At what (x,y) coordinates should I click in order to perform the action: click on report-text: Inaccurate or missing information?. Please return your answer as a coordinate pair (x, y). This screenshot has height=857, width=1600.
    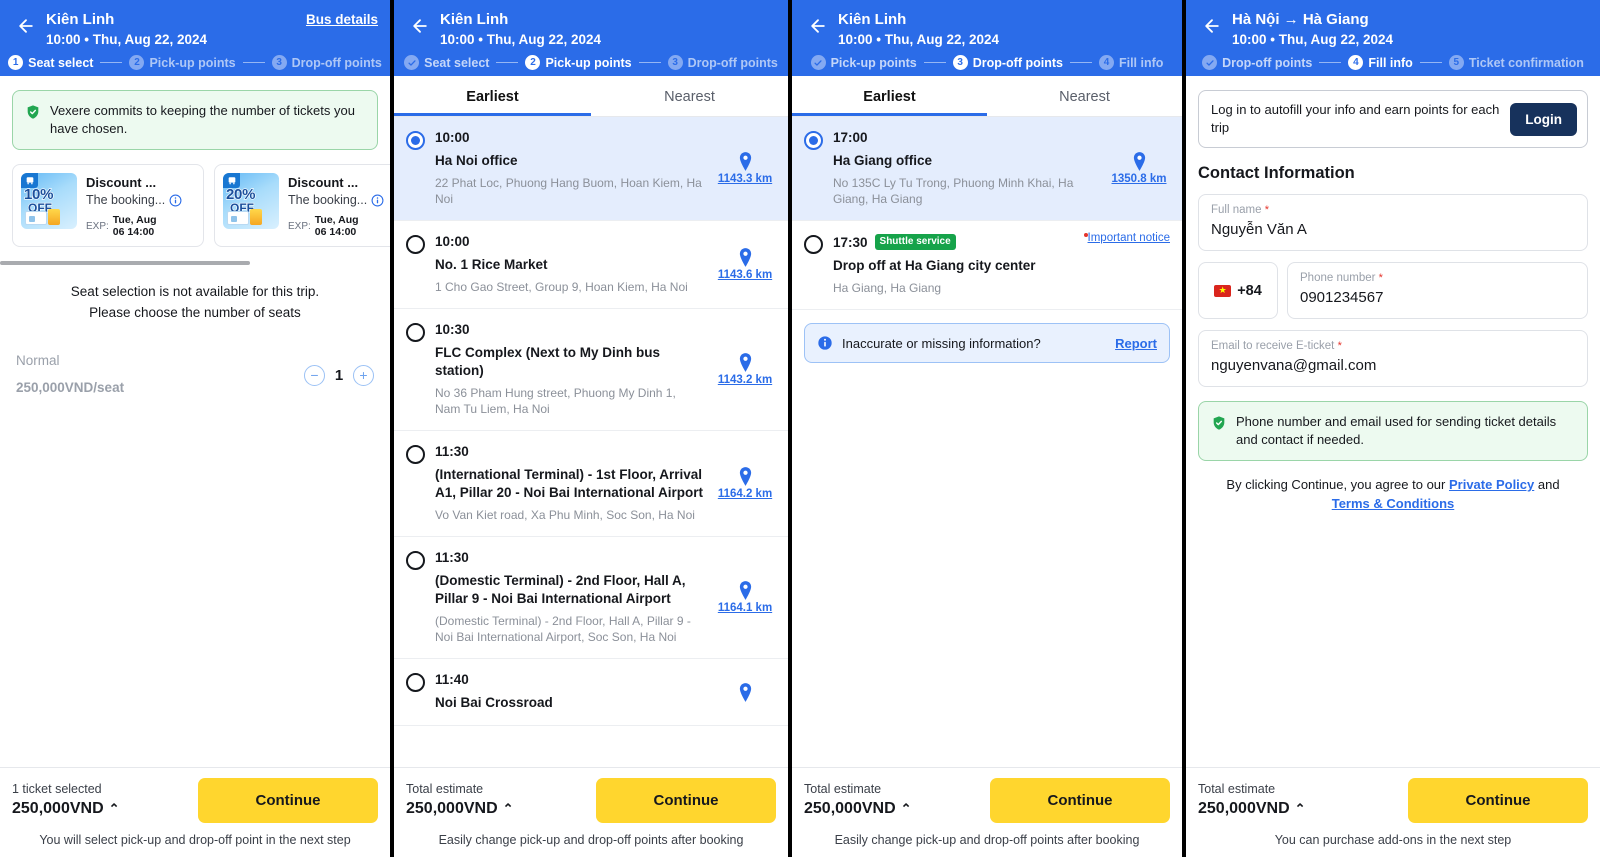
    Looking at the image, I should click on (941, 343).